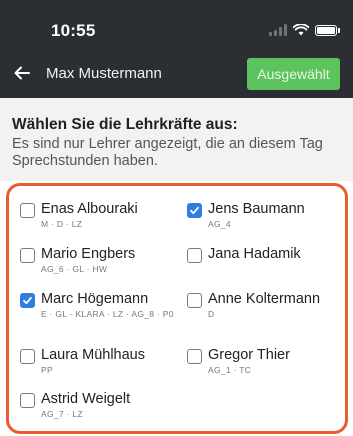  Describe the element at coordinates (62, 224) in the screenshot. I see `teacher-subjects: M · D · LZ` at that location.